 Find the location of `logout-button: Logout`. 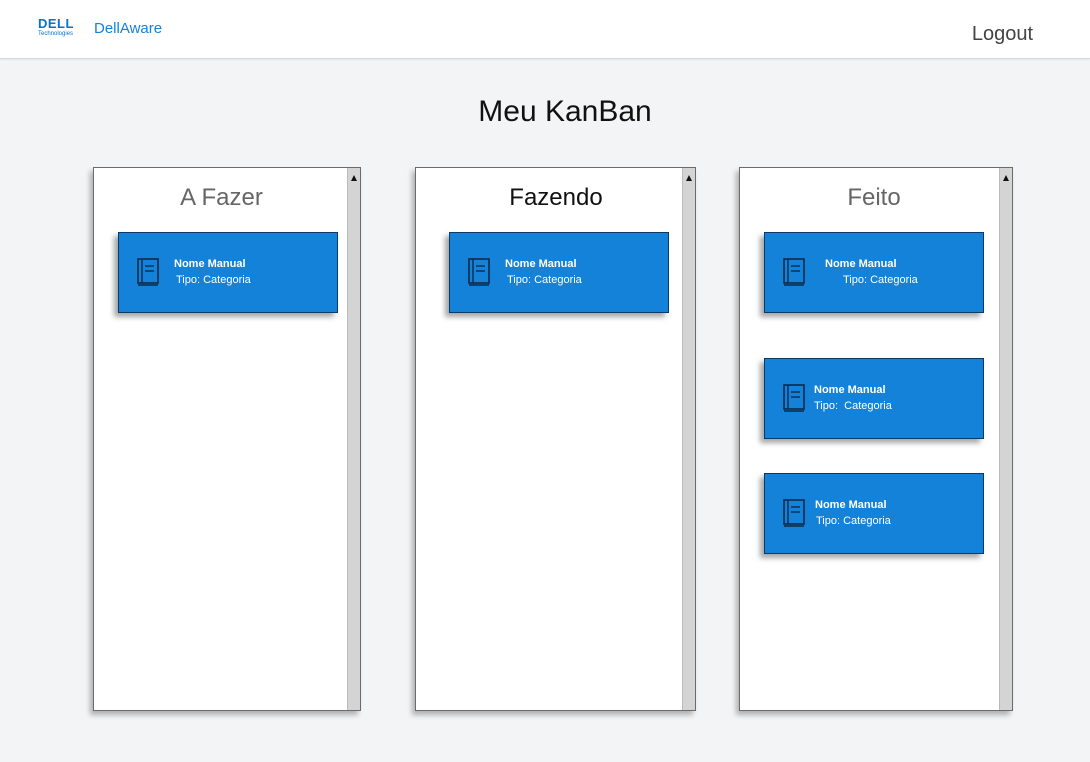

logout-button: Logout is located at coordinates (1002, 34).